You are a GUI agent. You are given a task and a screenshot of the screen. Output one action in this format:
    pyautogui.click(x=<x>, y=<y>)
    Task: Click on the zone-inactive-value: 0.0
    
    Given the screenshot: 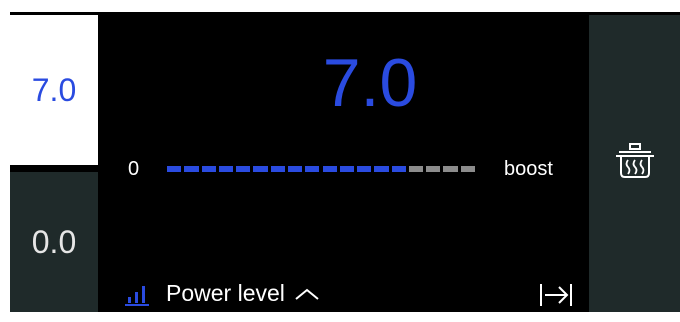 What is the action you would take?
    pyautogui.click(x=54, y=241)
    